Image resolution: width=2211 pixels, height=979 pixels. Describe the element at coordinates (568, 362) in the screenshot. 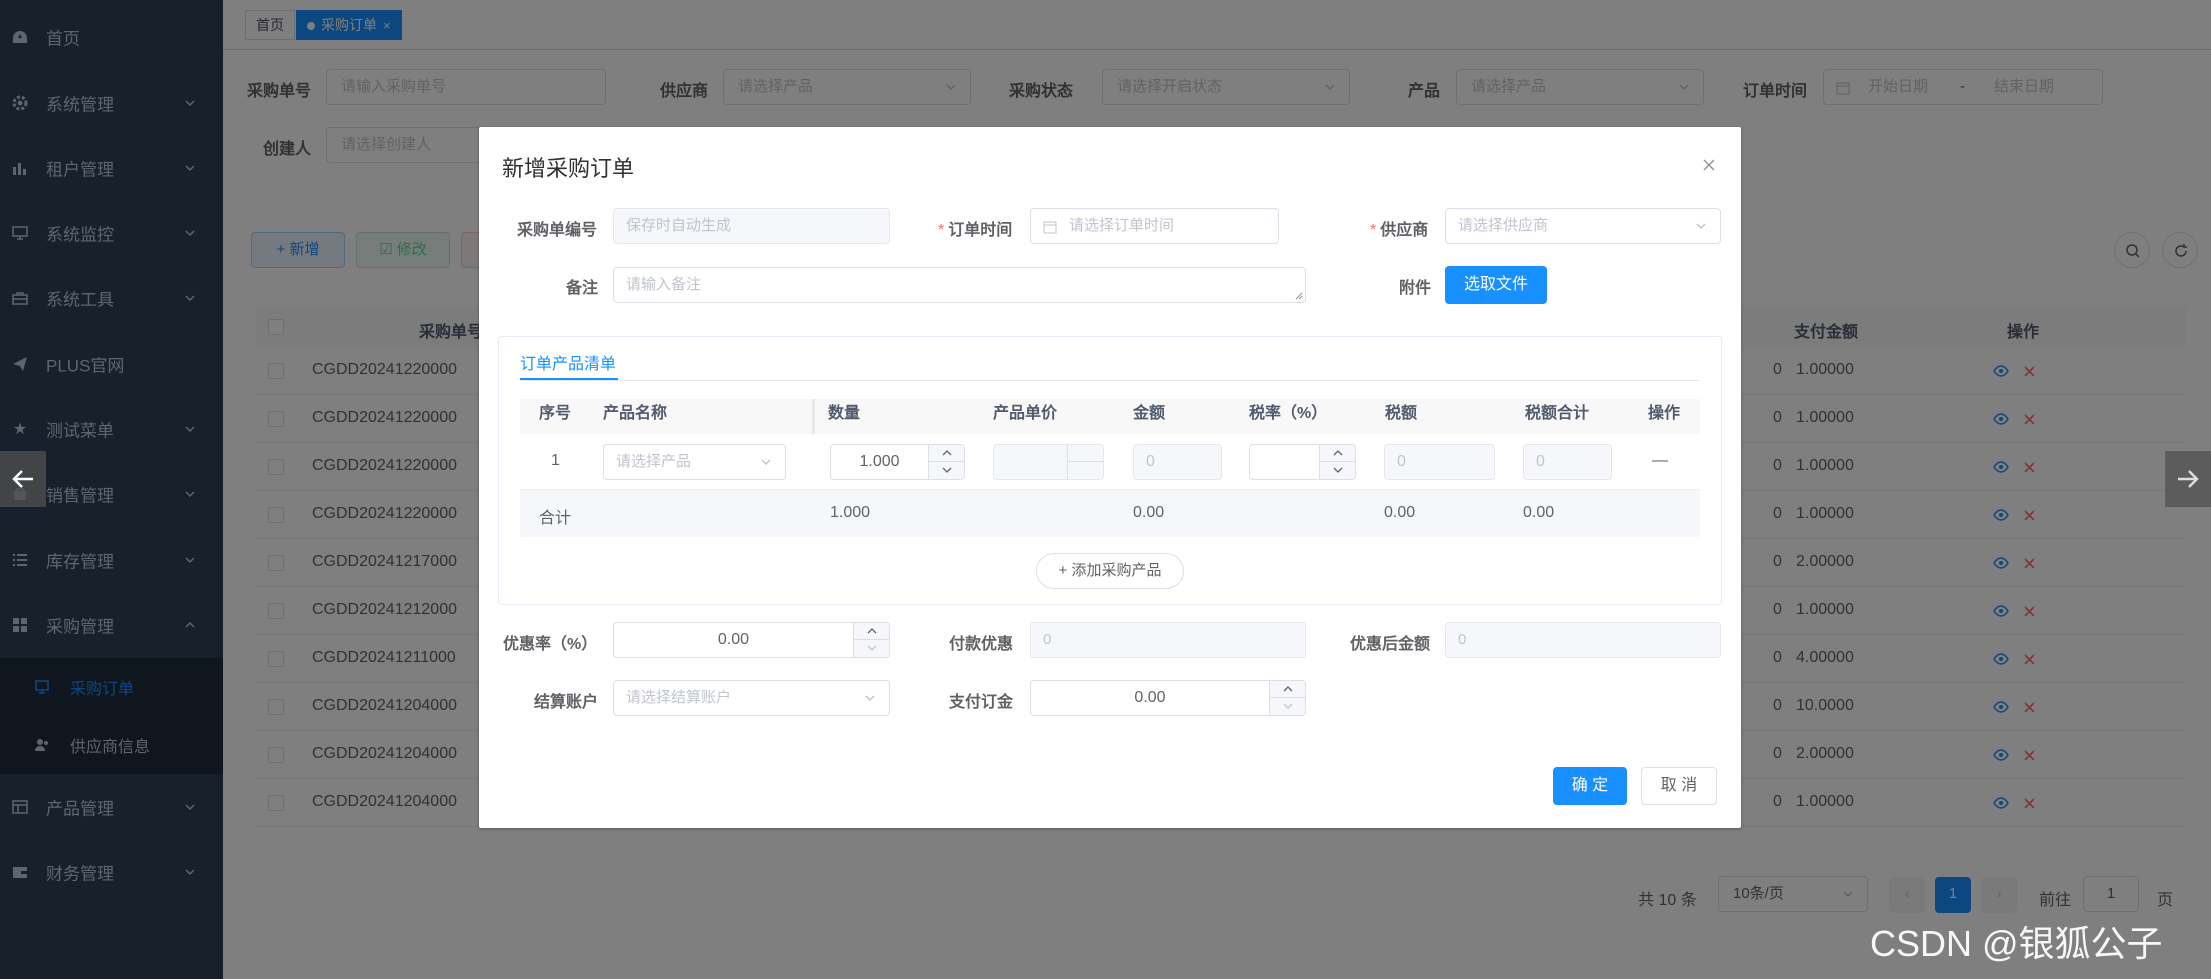

I see `tab-order-products: 订单产品清单` at that location.